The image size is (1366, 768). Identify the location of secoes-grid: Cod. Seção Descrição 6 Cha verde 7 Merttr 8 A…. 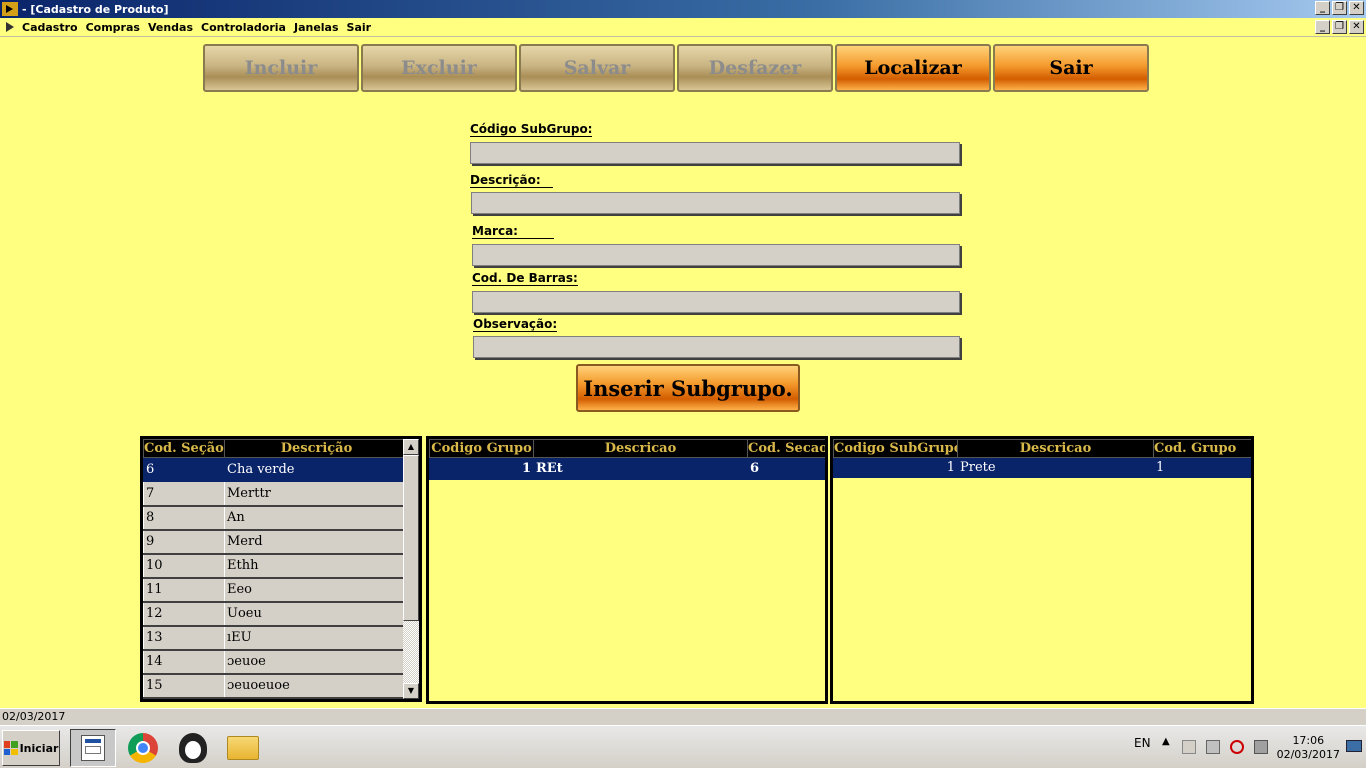
(281, 569).